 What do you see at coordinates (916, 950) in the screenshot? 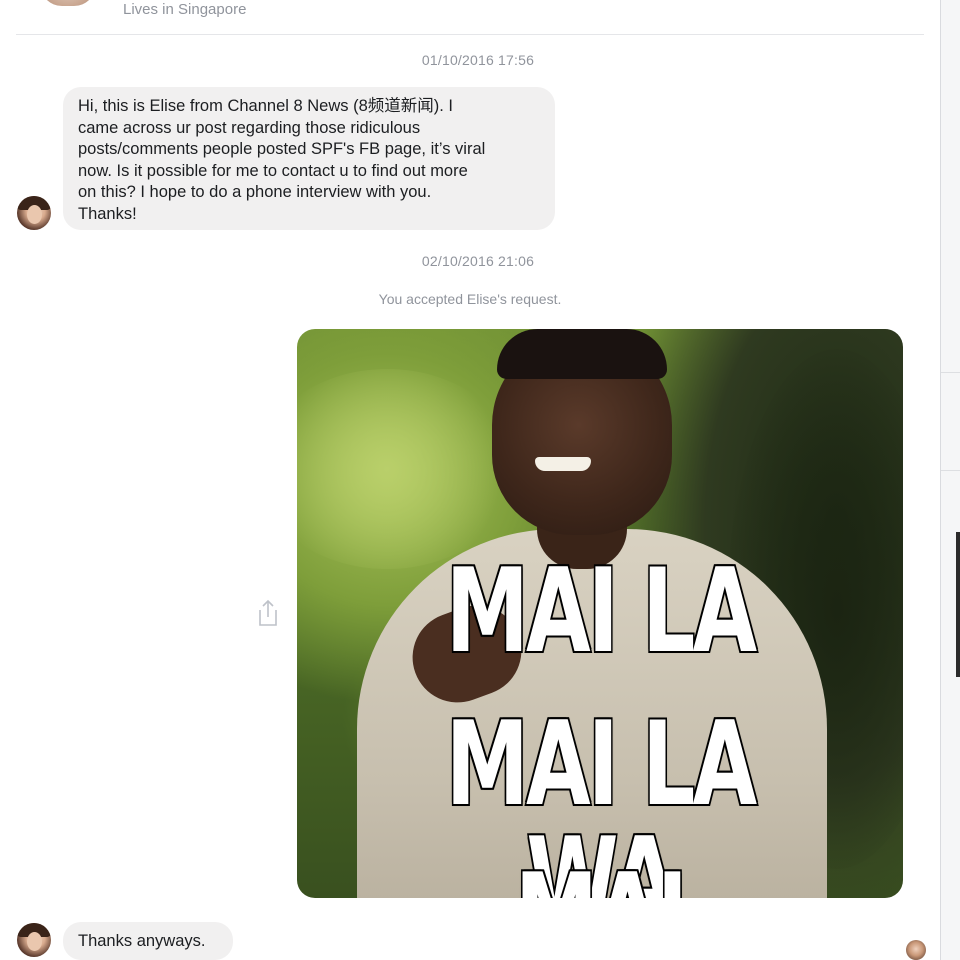
I see `read-receipt-avatar` at bounding box center [916, 950].